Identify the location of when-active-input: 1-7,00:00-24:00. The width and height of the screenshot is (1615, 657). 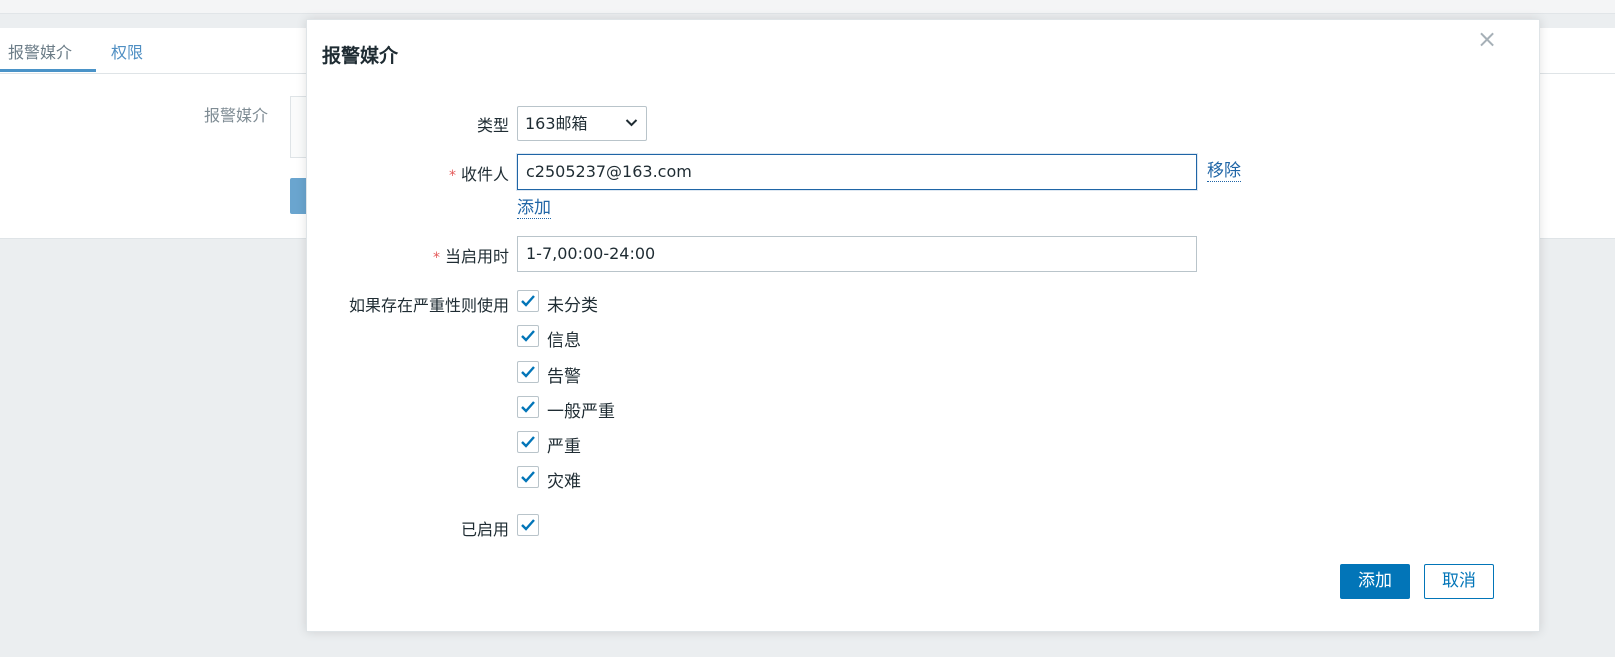
(857, 254).